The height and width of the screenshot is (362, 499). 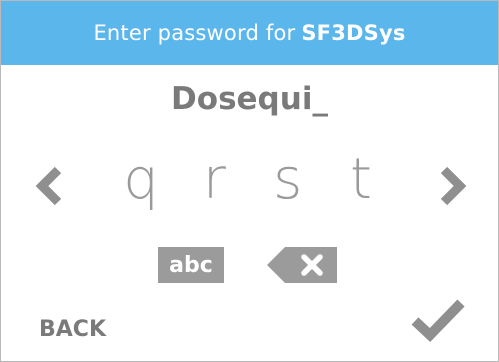 What do you see at coordinates (361, 180) in the screenshot?
I see `letter-option: t` at bounding box center [361, 180].